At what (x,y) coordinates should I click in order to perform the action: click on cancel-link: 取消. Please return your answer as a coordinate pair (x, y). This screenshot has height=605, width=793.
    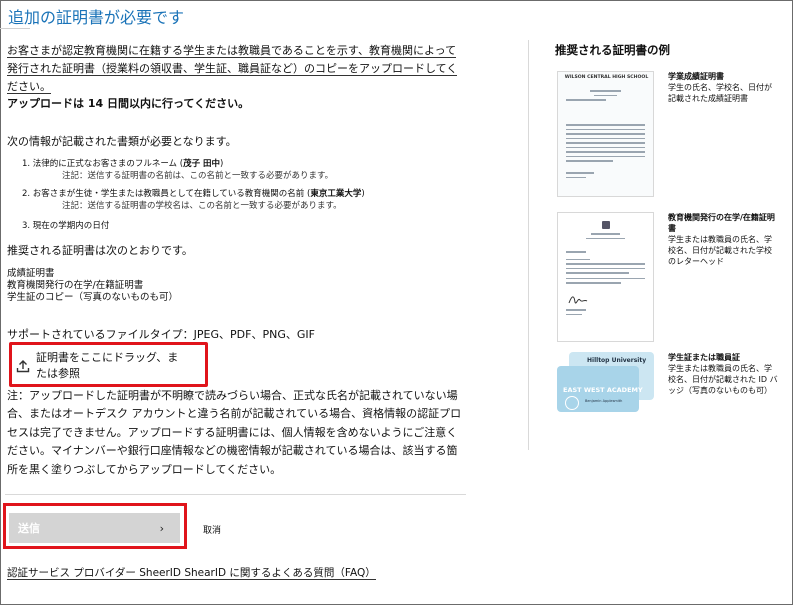
    Looking at the image, I should click on (212, 529).